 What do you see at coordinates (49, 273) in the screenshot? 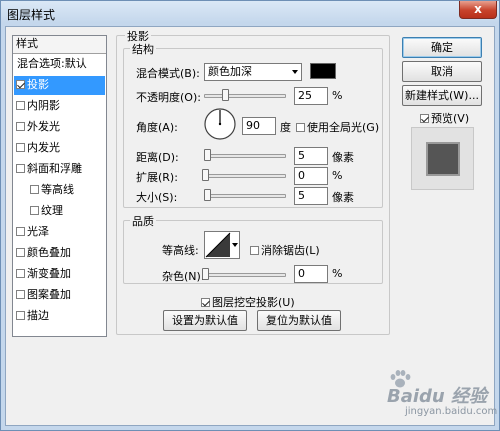
I see `style-item-label: 渐变叠加` at bounding box center [49, 273].